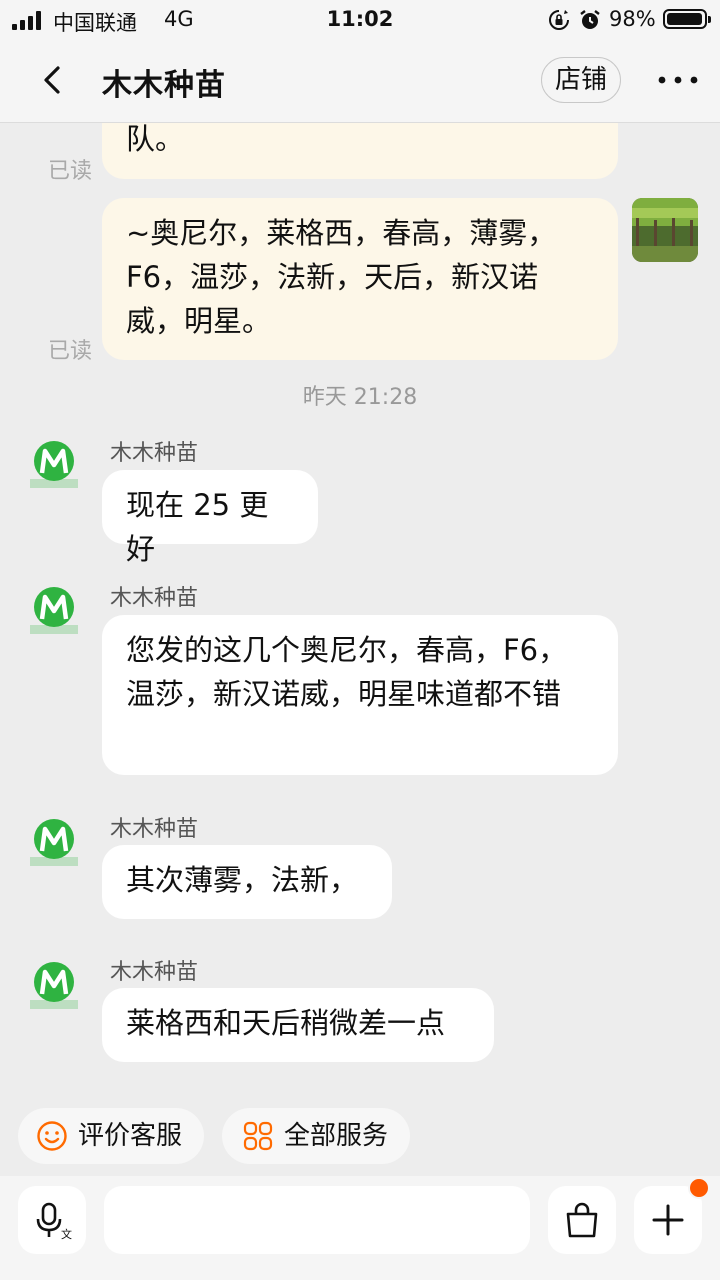  I want to click on rate-service-button: 评价客服, so click(111, 1136).